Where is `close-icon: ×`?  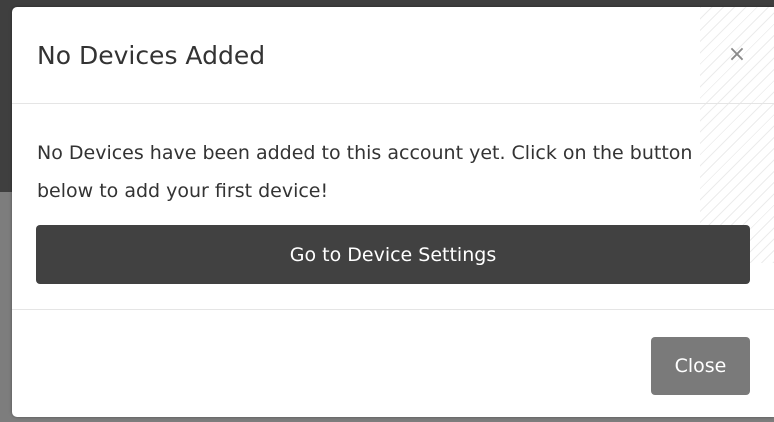
close-icon: × is located at coordinates (737, 55).